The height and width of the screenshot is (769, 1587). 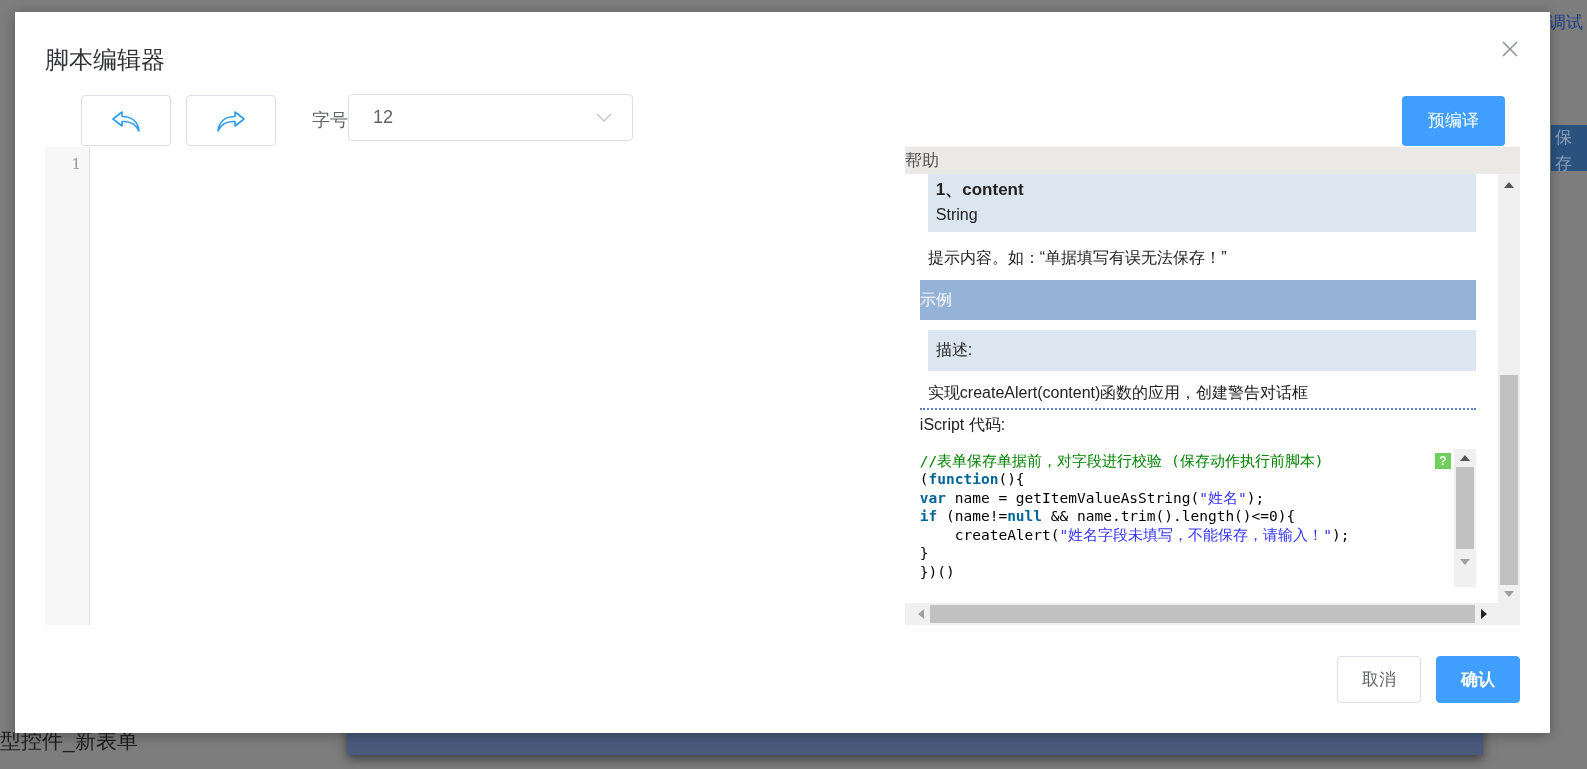 I want to click on dialog-title: 脚本编辑器, so click(x=105, y=60).